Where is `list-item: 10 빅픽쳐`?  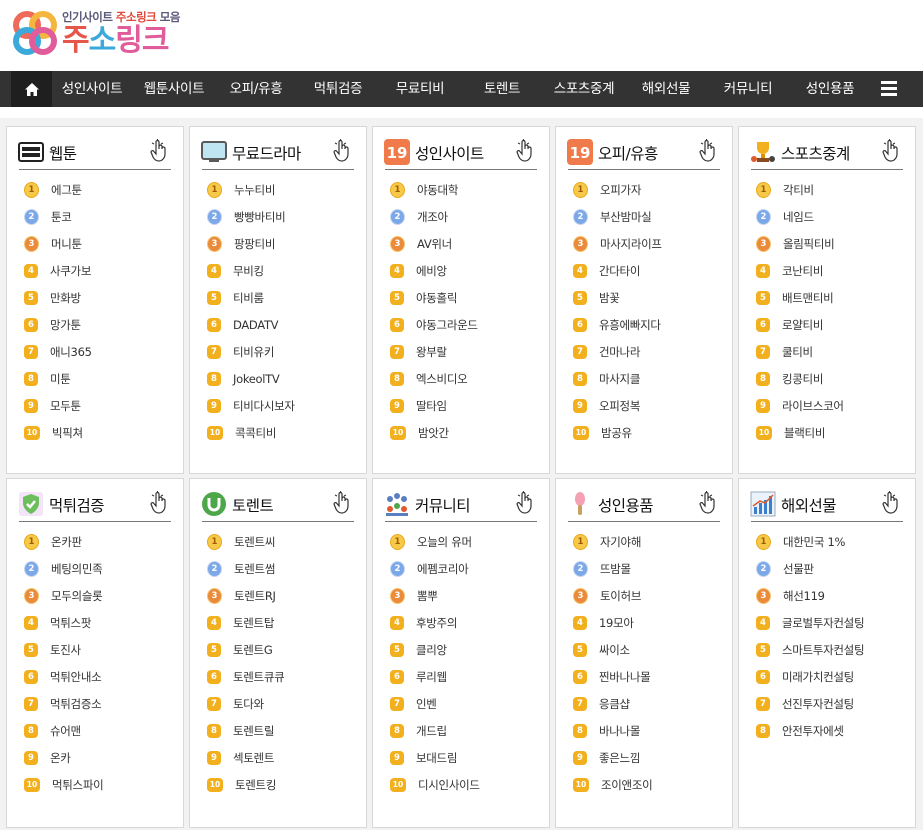
list-item: 10 빅픽쳐 is located at coordinates (95, 432).